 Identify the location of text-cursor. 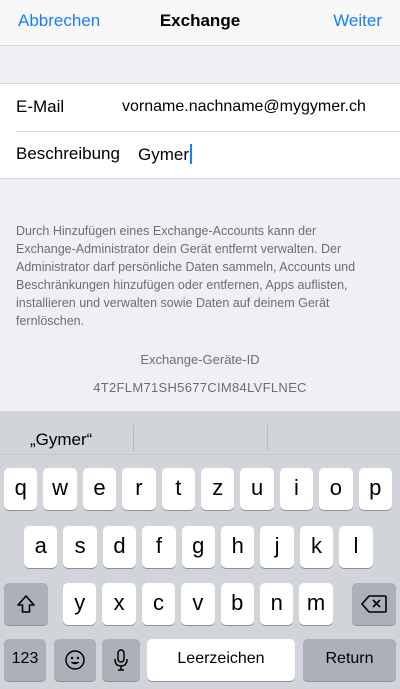
(191, 154).